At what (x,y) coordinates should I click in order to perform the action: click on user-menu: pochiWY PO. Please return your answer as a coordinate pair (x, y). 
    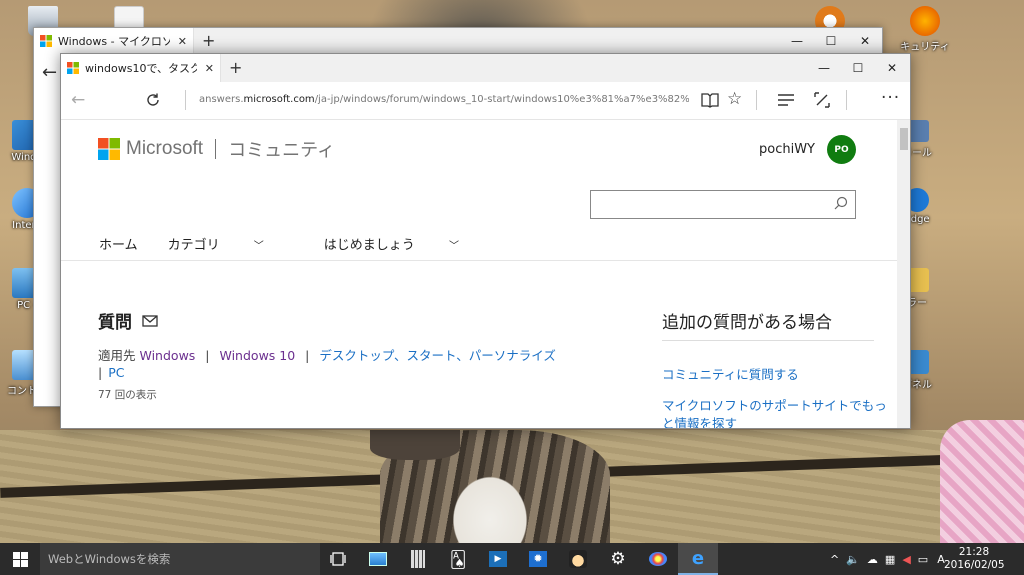
    Looking at the image, I should click on (807, 149).